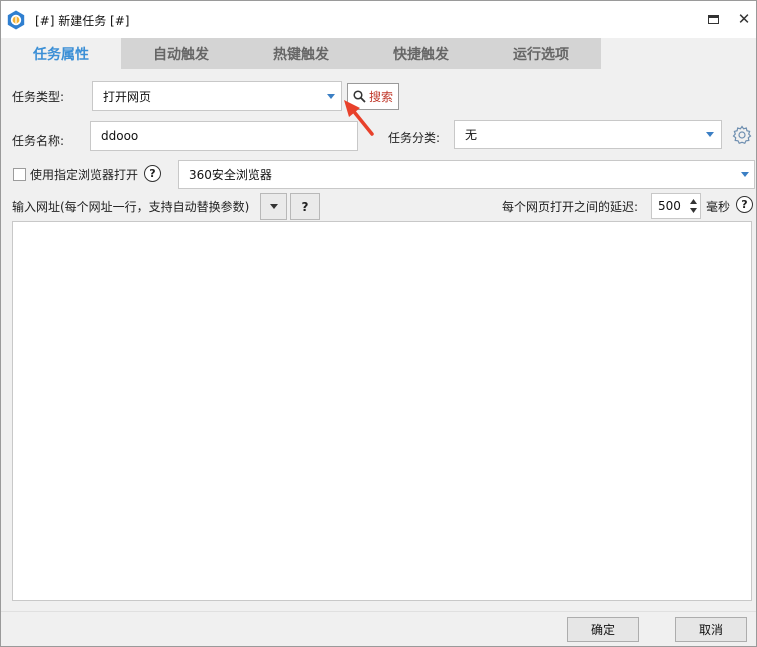  I want to click on close-icon: ✕, so click(744, 19).